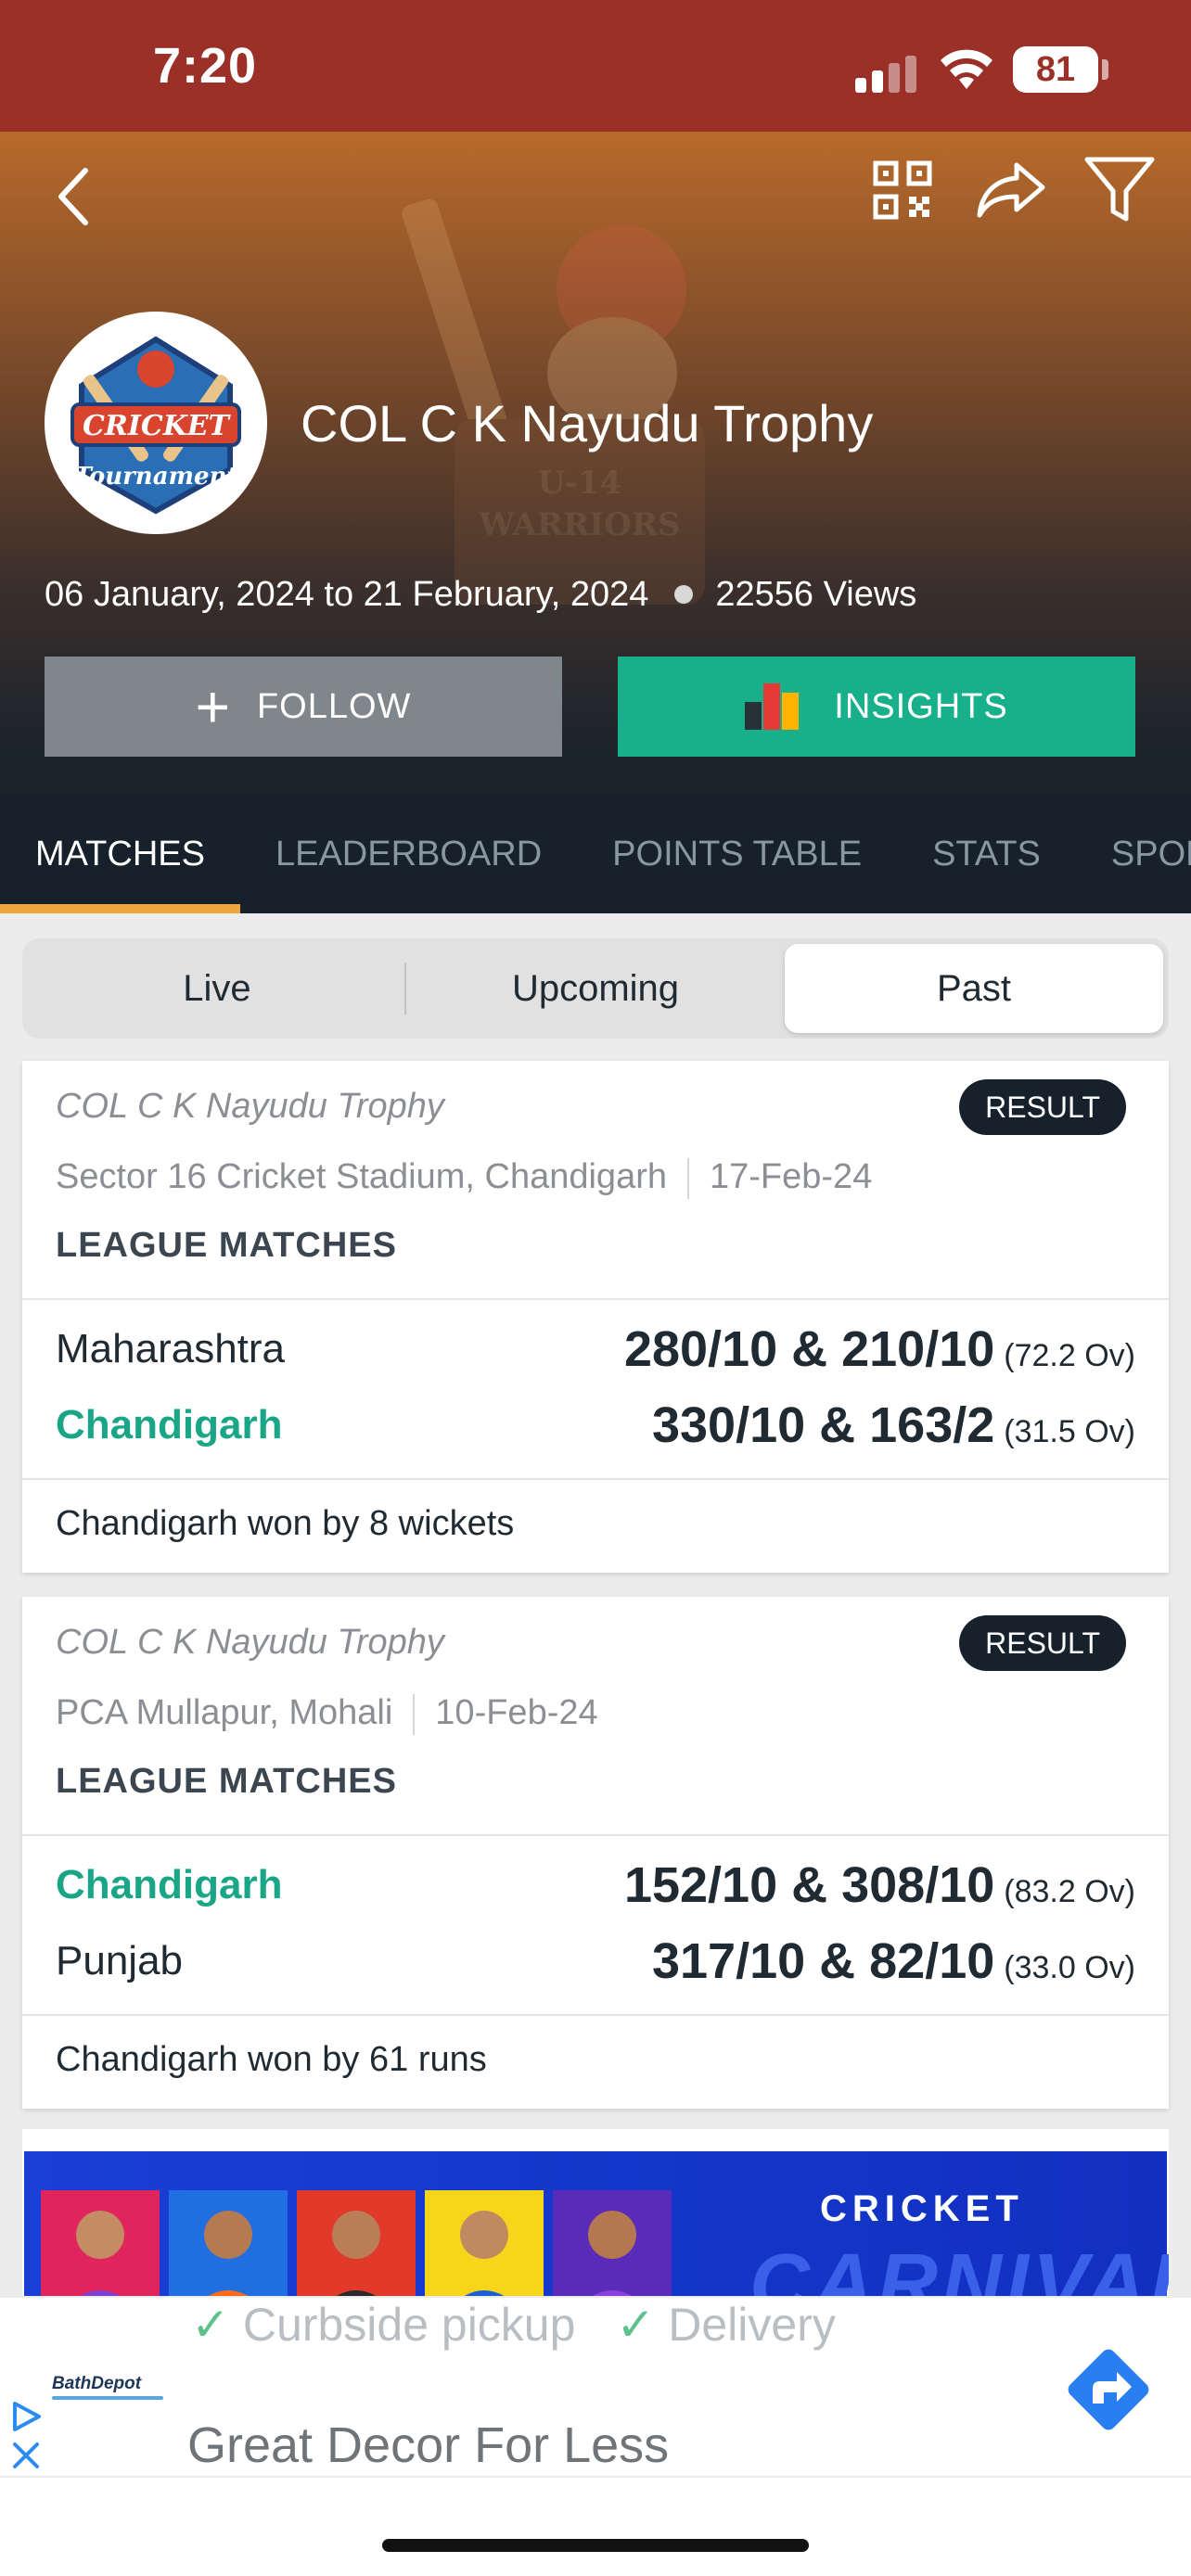 Image resolution: width=1191 pixels, height=2576 pixels. Describe the element at coordinates (1069, 1431) in the screenshot. I see `score-overs: (31.5 Ov)` at that location.